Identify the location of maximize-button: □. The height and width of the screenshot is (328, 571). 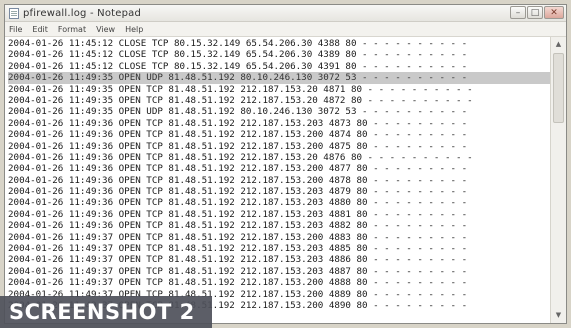
(535, 12).